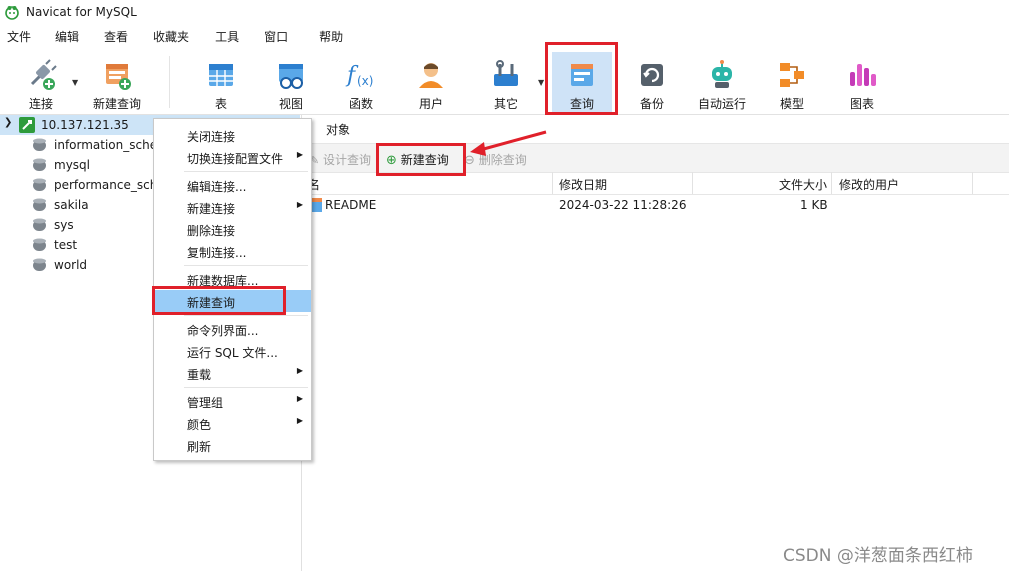 The height and width of the screenshot is (571, 1009). Describe the element at coordinates (504, 36) in the screenshot. I see `menu-bar: 文件 编辑 查看 收藏夹 工具 窗口 帮助` at that location.